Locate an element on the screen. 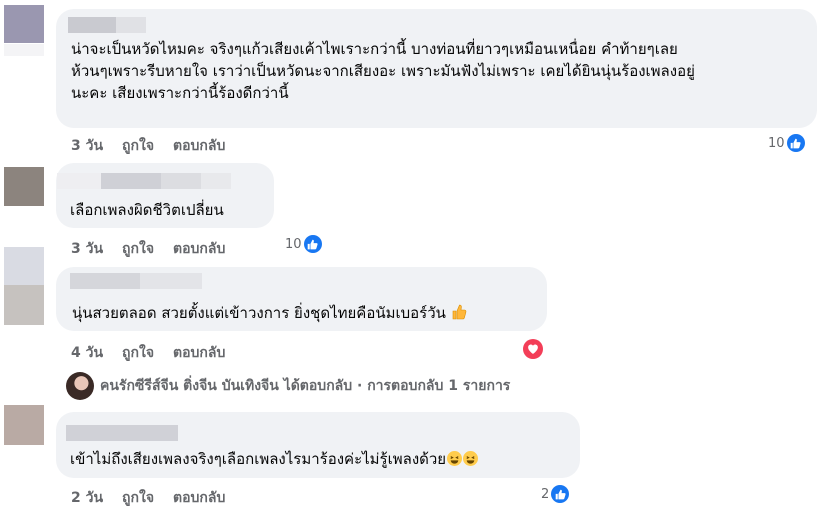 The width and height of the screenshot is (825, 509). love-icon is located at coordinates (533, 349).